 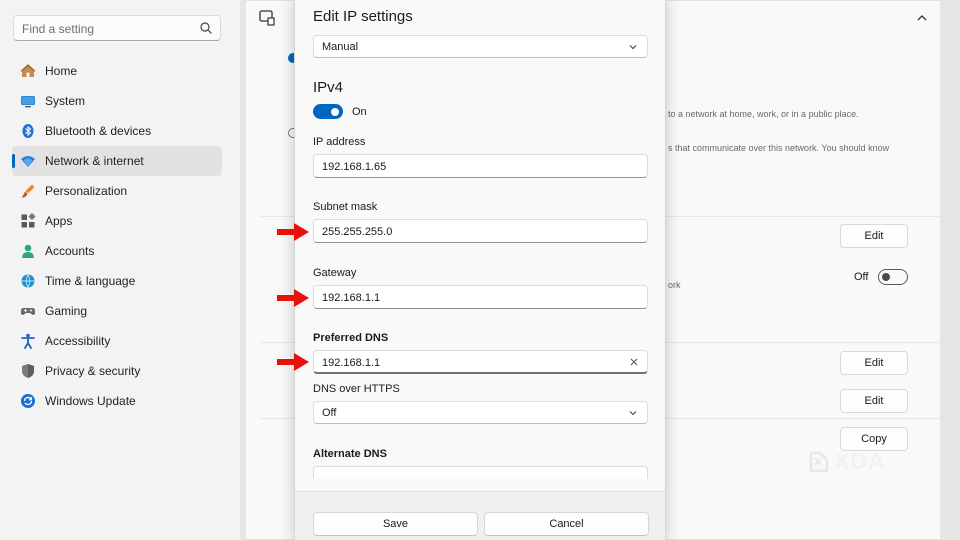 What do you see at coordinates (329, 413) in the screenshot?
I see `dns-over-https-value: Off` at bounding box center [329, 413].